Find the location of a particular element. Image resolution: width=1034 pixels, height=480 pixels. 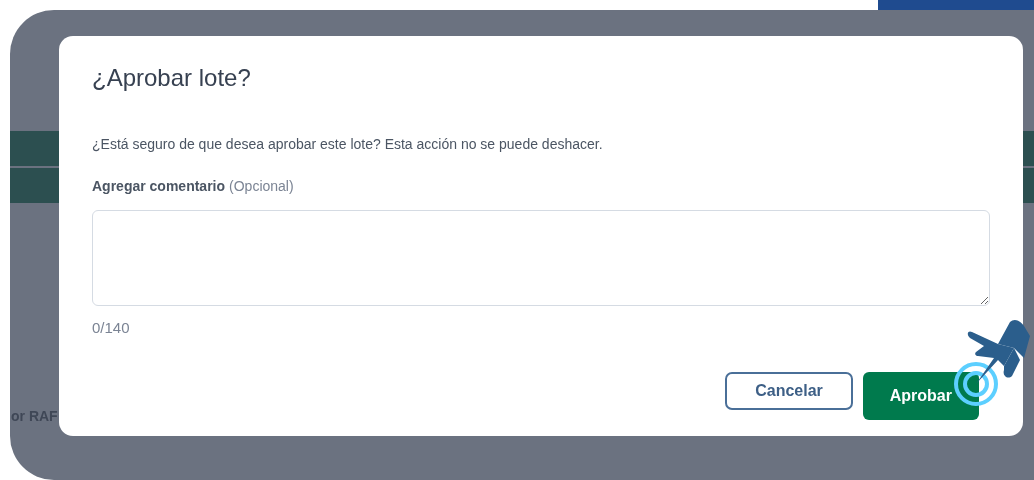

dialog-title: ¿Aprobar lote? is located at coordinates (171, 78).